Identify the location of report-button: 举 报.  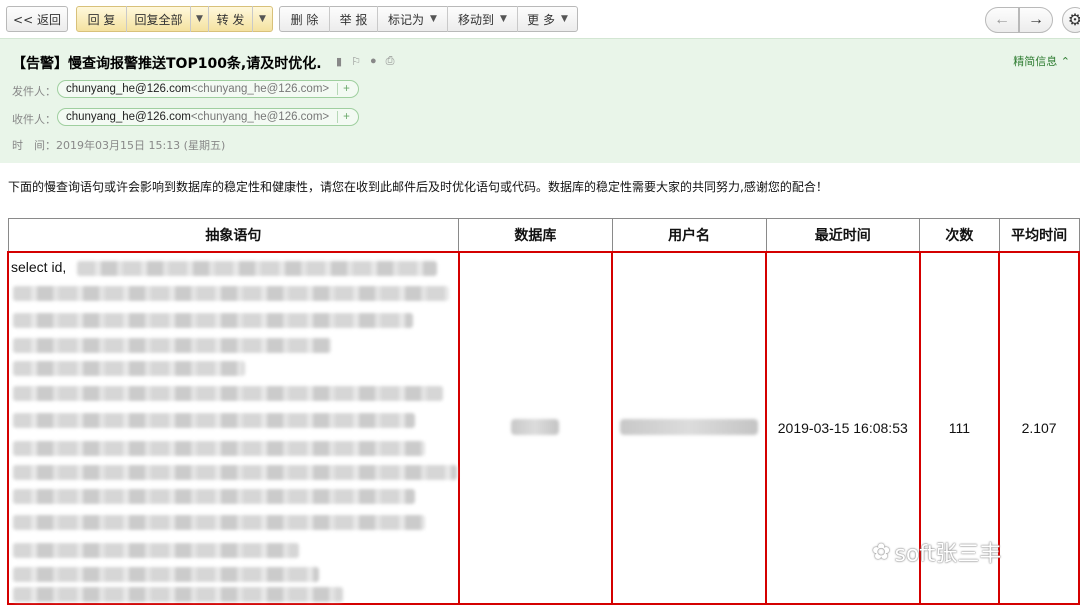
(354, 19).